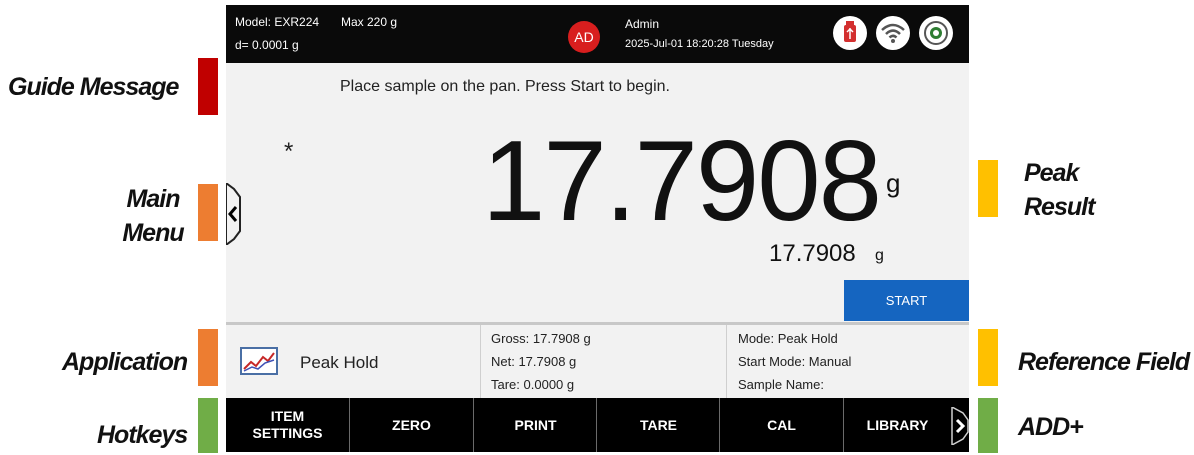  Describe the element at coordinates (812, 253) in the screenshot. I see `peak-result-value: 17.7908` at that location.